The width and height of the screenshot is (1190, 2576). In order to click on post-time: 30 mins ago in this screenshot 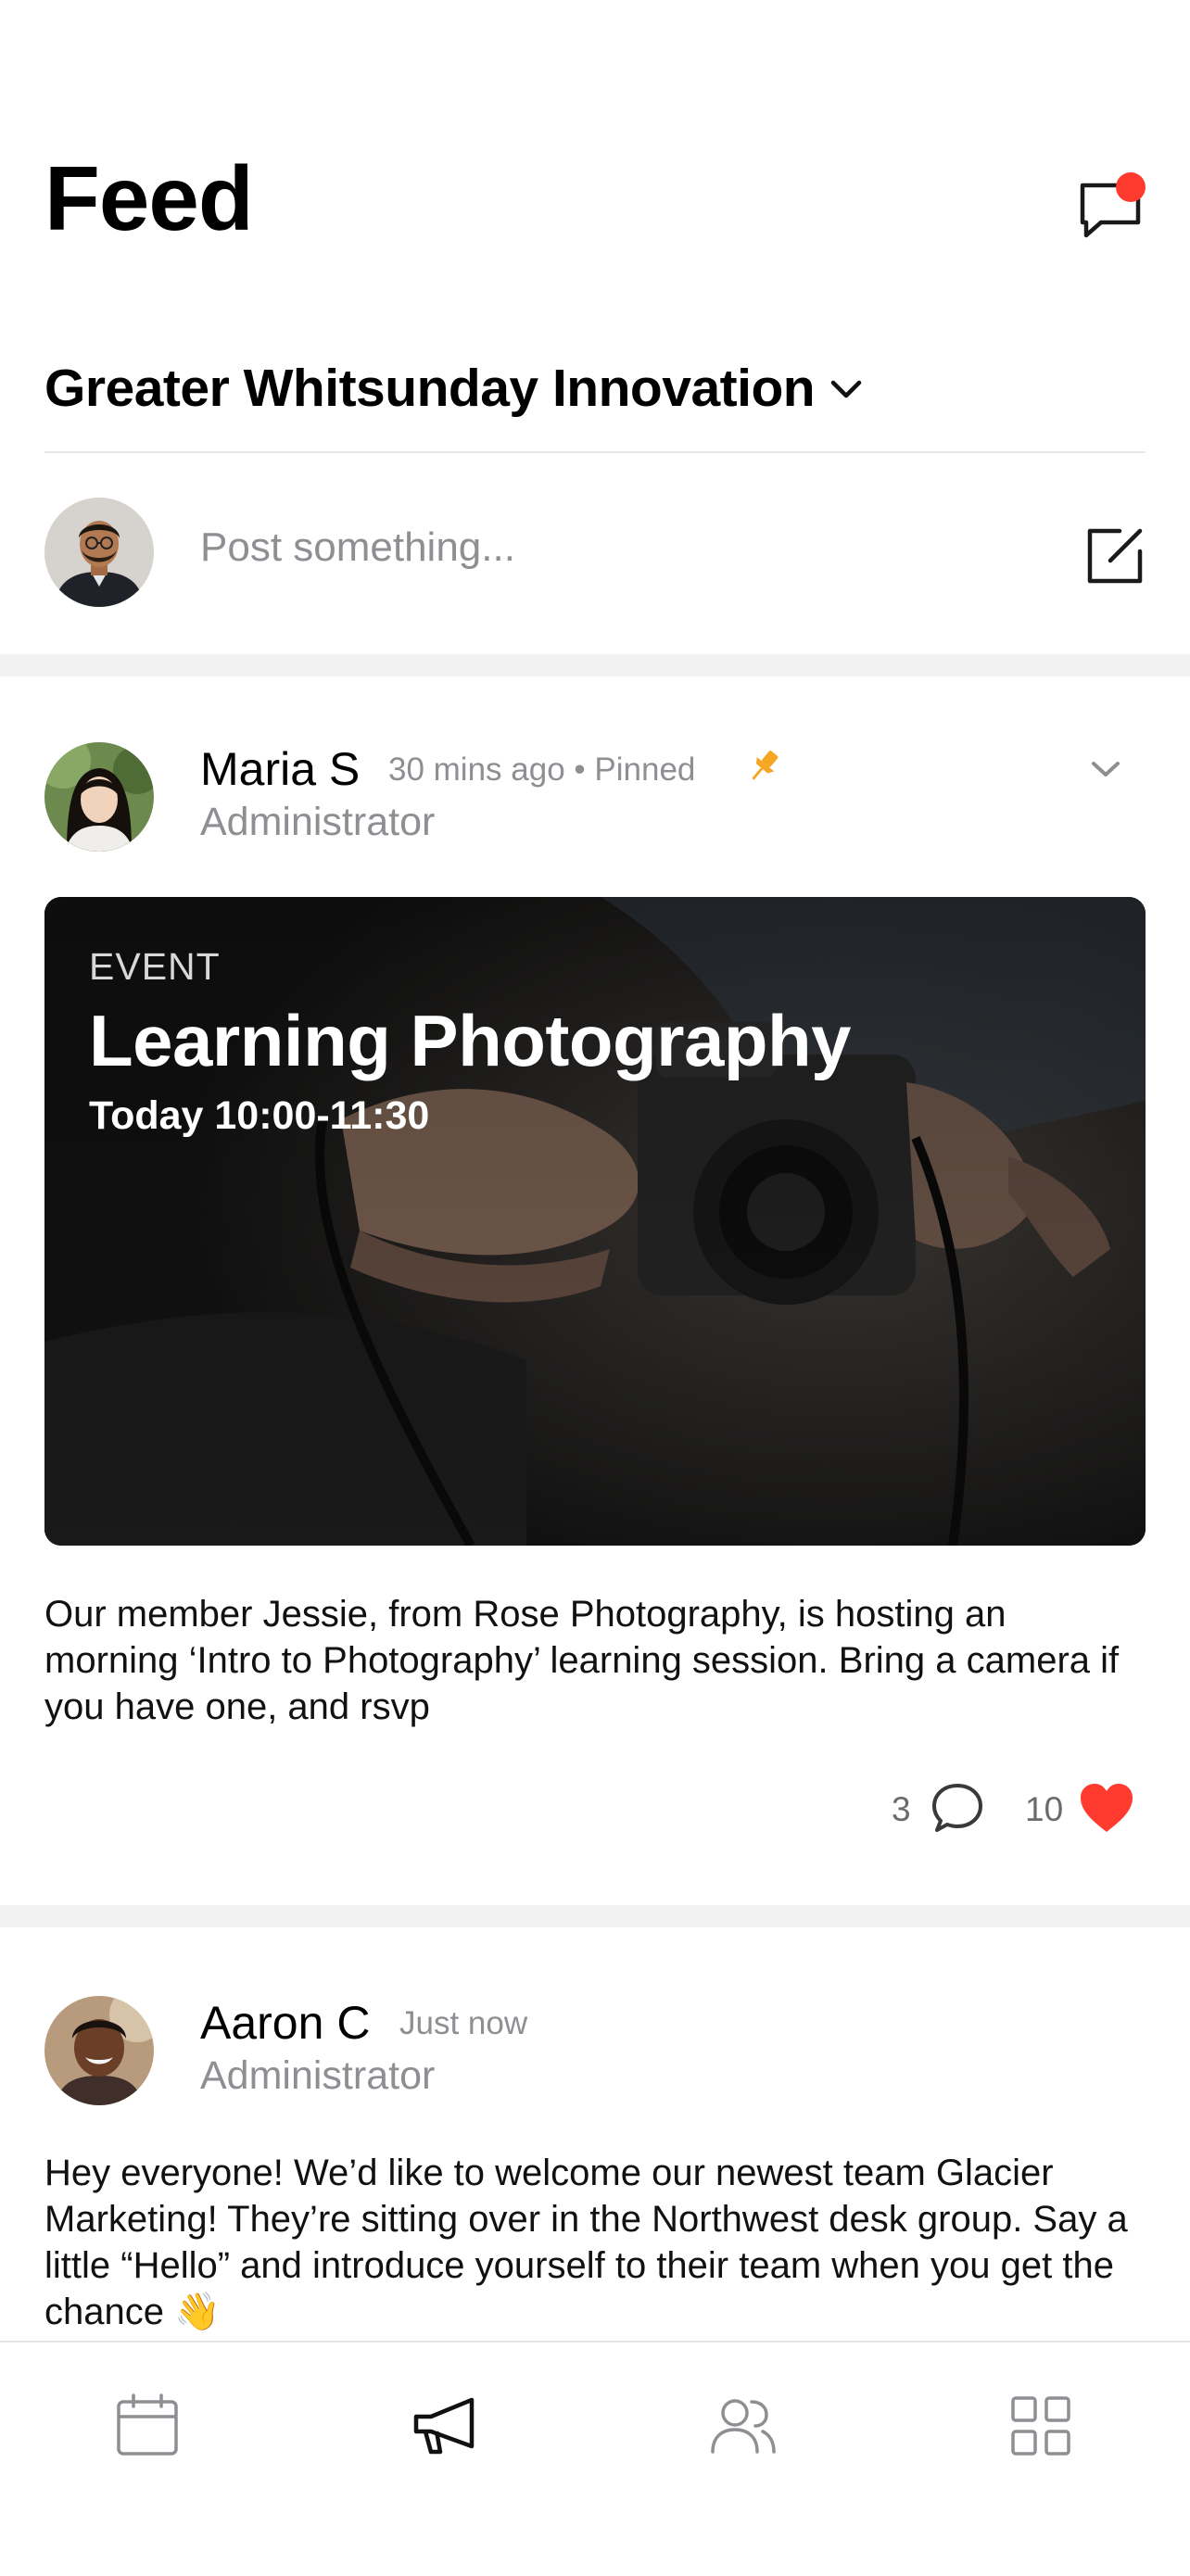, I will do `click(476, 770)`.